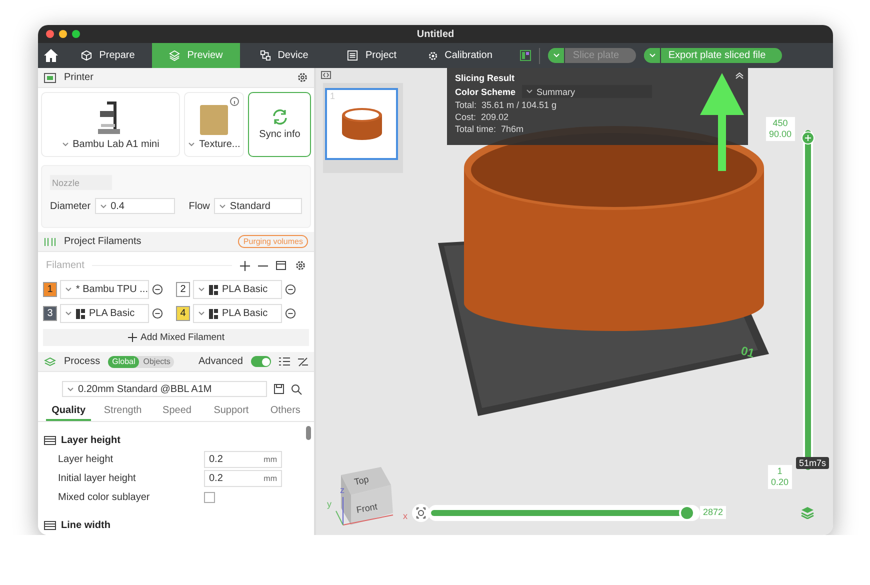  I want to click on process-tab: Strength, so click(123, 413).